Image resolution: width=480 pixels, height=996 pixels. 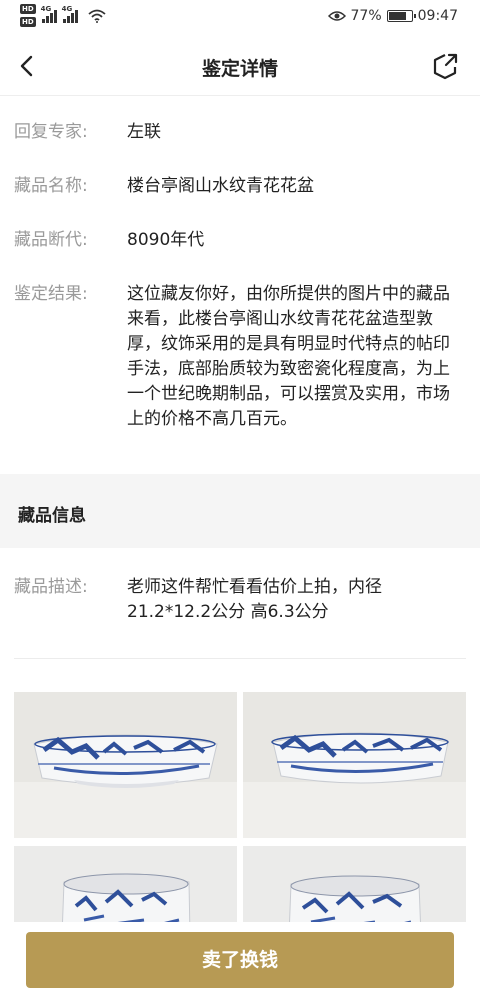 I want to click on name-value: 楼台亭阁山水纹青花花盆, so click(x=220, y=186).